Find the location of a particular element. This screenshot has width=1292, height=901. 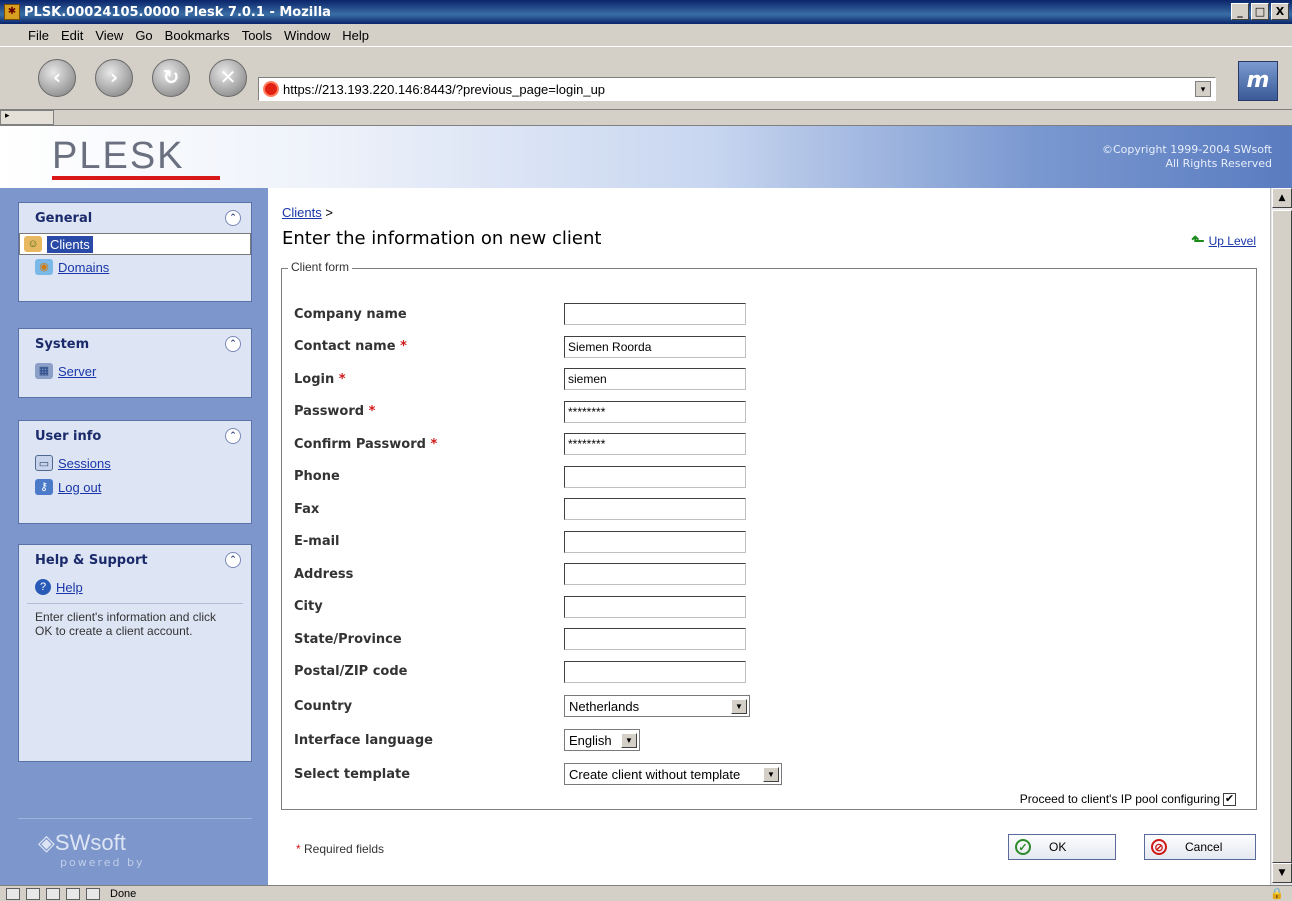

system-title: System is located at coordinates (62, 344).